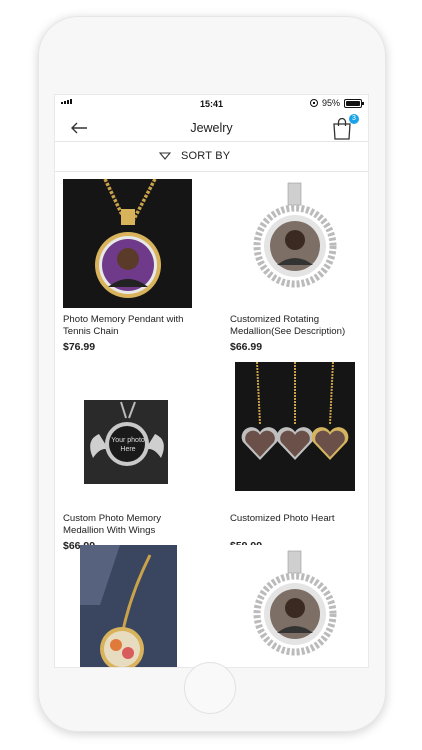  I want to click on product-card: Customized Photo Heart $59.99, so click(299, 457).